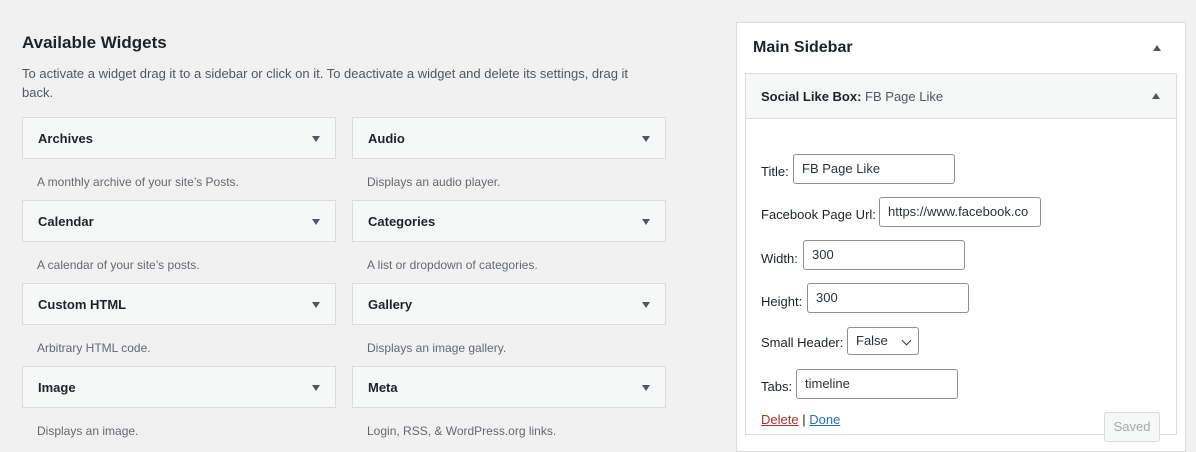 This screenshot has width=1196, height=452. What do you see at coordinates (179, 304) in the screenshot?
I see `widget-custom-html: Custom HTML` at bounding box center [179, 304].